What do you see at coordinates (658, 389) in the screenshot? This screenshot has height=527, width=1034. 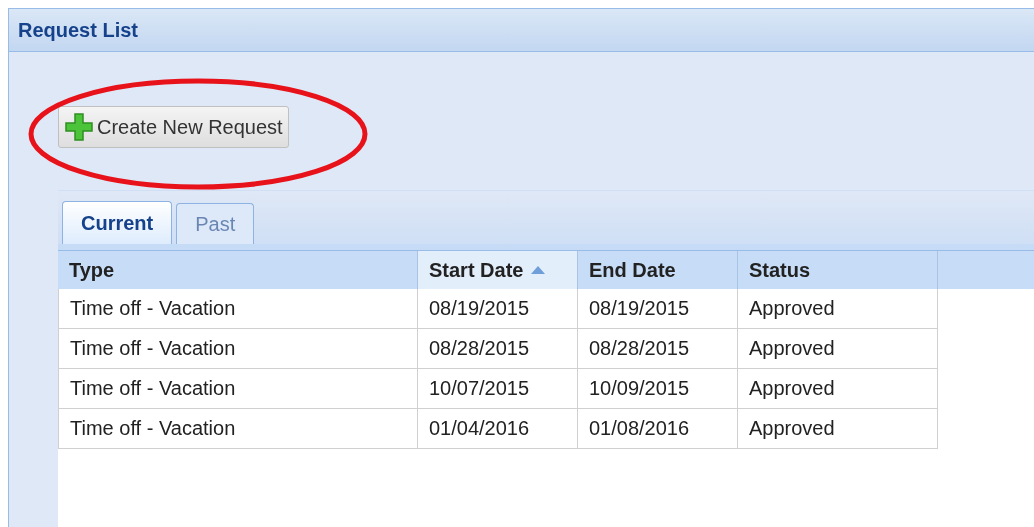 I see `table-cell: 10/09/2015` at bounding box center [658, 389].